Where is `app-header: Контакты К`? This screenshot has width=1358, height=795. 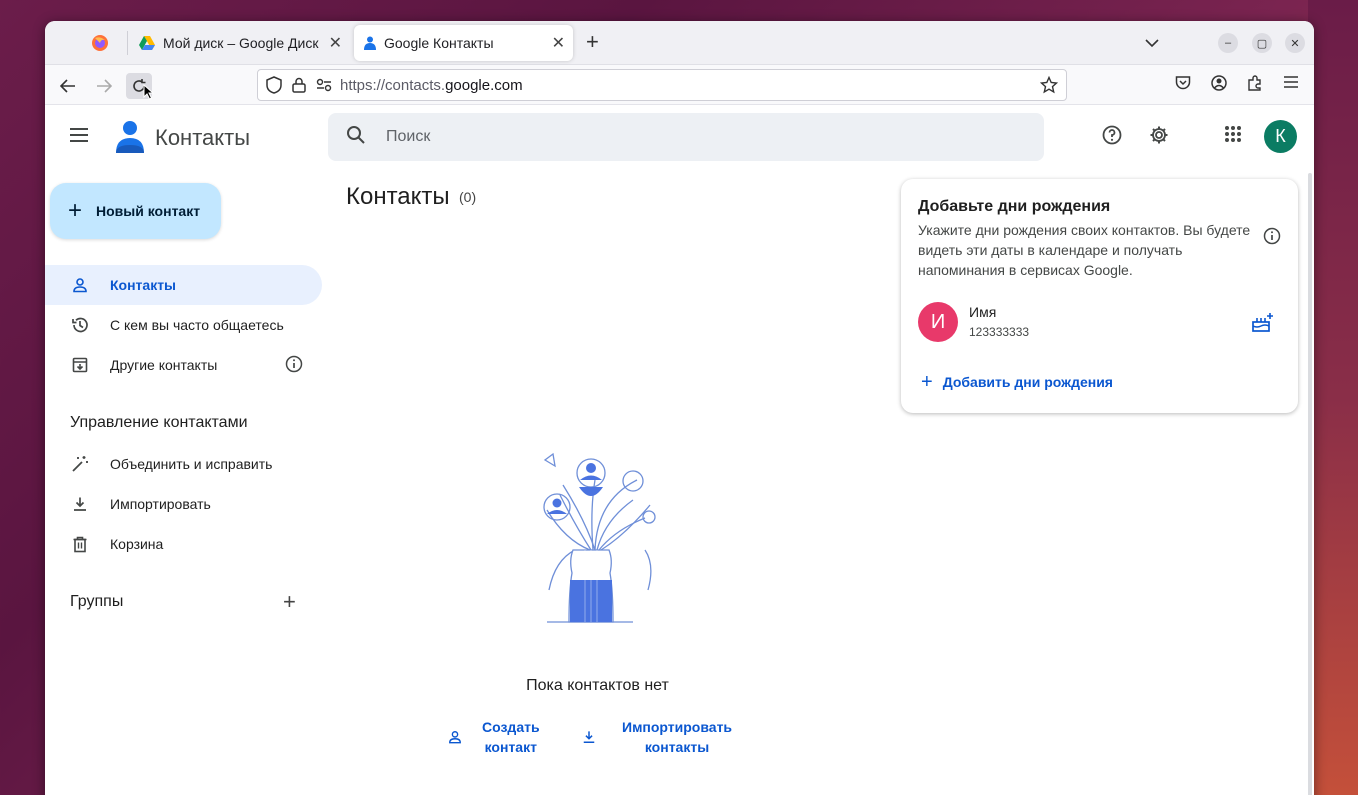 app-header: Контакты К is located at coordinates (679, 137).